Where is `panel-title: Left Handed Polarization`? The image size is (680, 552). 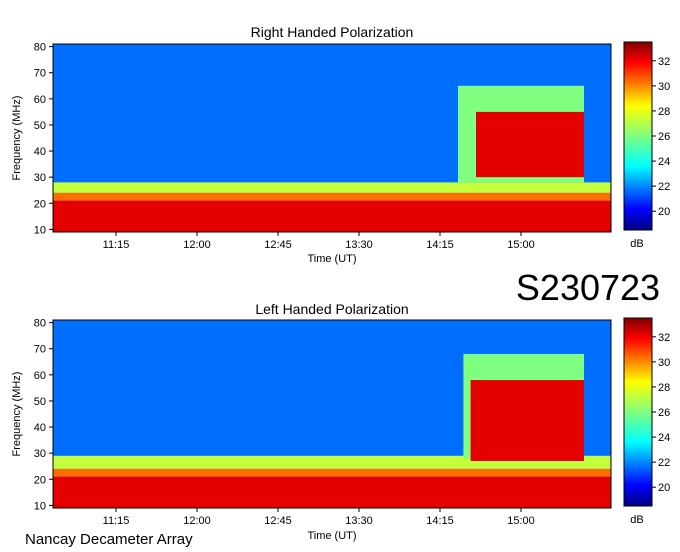 panel-title: Left Handed Polarization is located at coordinates (331, 309).